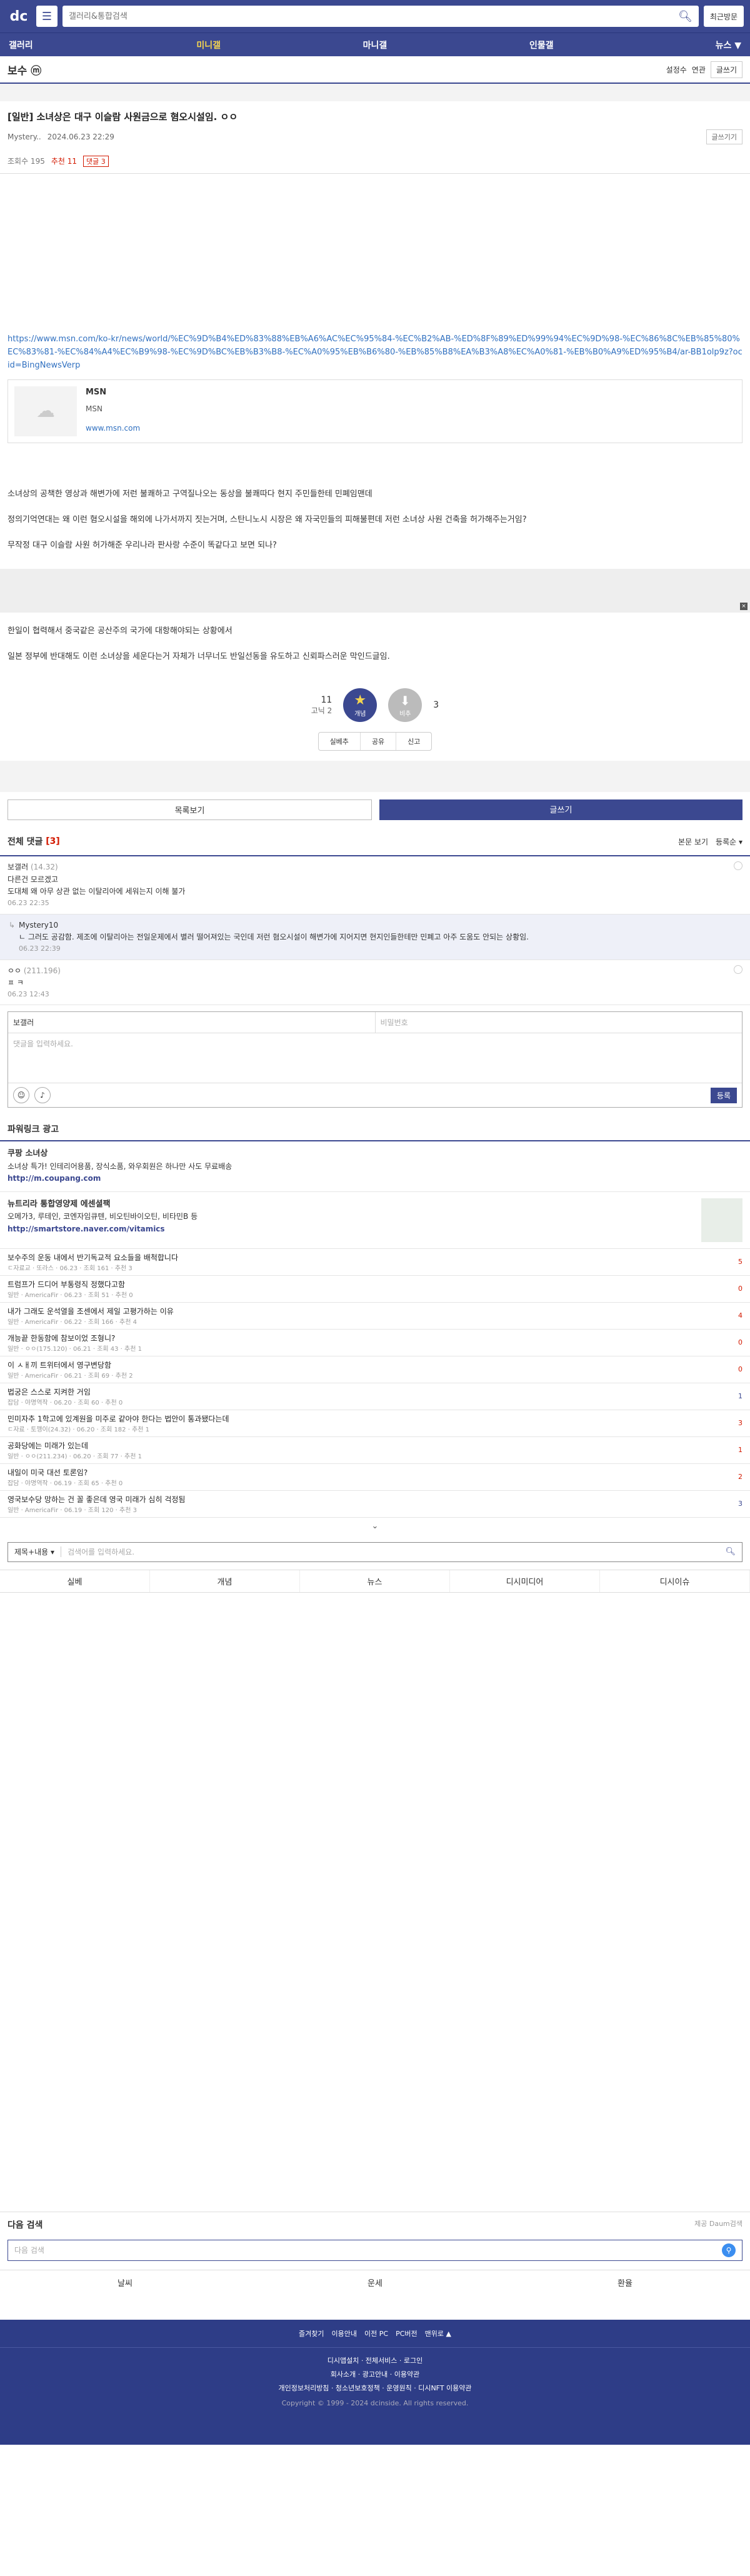 The height and width of the screenshot is (2576, 750). What do you see at coordinates (373, 16) in the screenshot?
I see `search-input` at bounding box center [373, 16].